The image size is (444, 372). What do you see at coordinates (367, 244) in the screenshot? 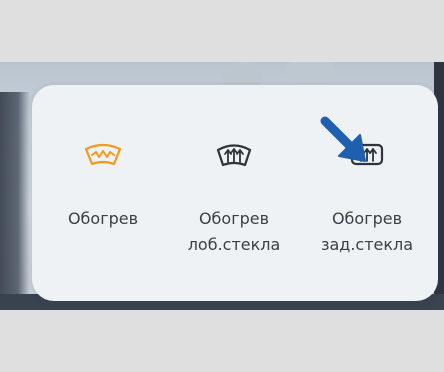
I see `label-line: зад.стекла` at bounding box center [367, 244].